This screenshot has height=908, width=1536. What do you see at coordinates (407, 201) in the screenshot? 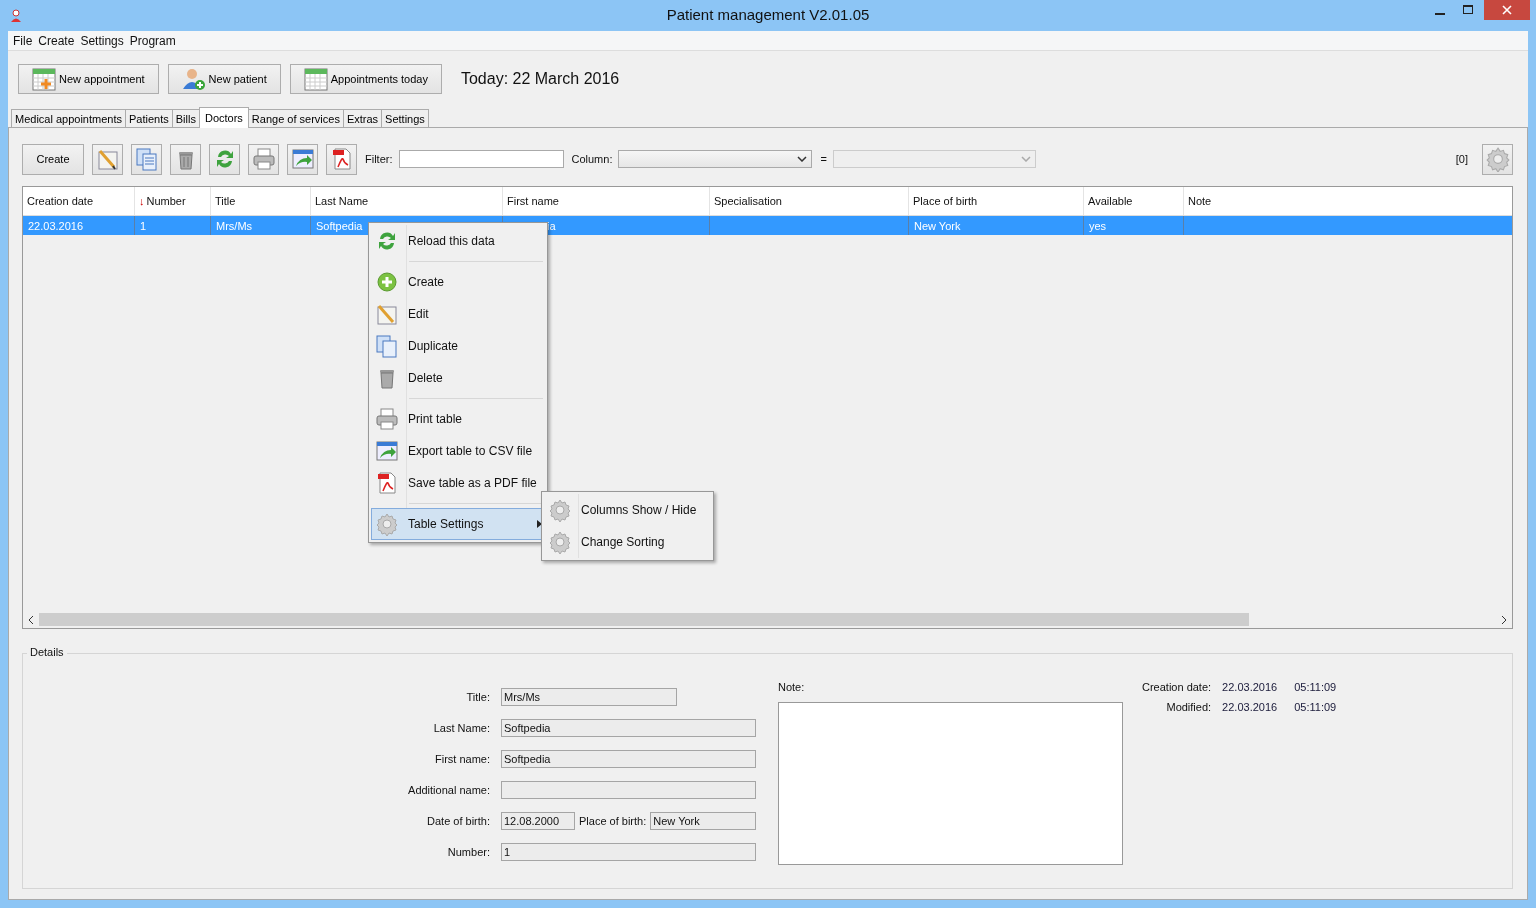
I see `column-header: Last Name` at bounding box center [407, 201].